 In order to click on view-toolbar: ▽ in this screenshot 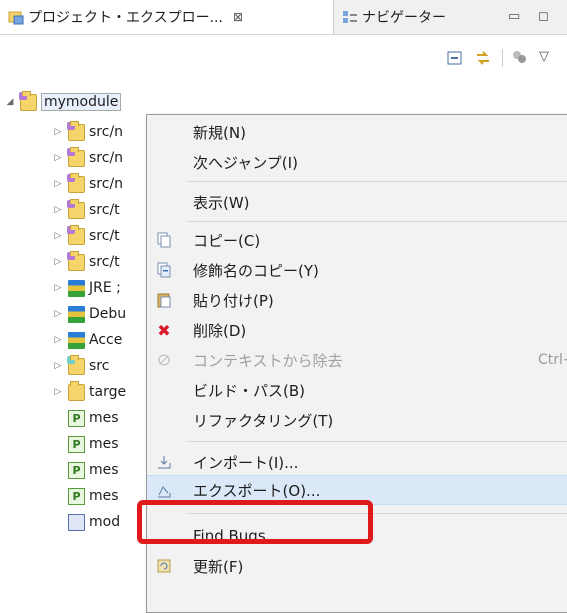, I will do `click(506, 58)`.